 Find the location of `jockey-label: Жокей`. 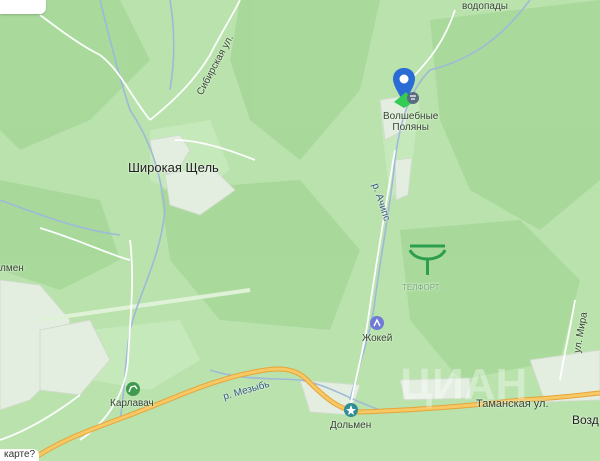

jockey-label: Жокей is located at coordinates (377, 338).